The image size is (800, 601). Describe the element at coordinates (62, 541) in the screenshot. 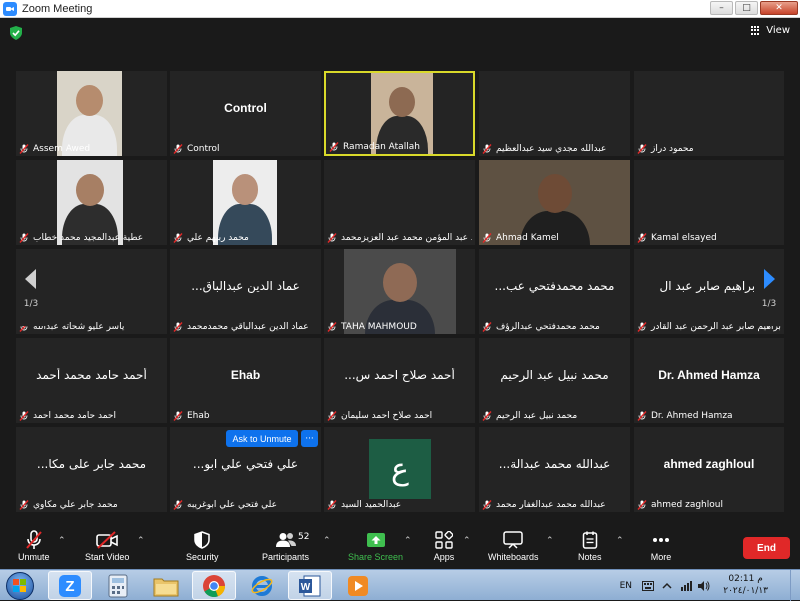

I see `audio-options-caret: ⌃` at that location.